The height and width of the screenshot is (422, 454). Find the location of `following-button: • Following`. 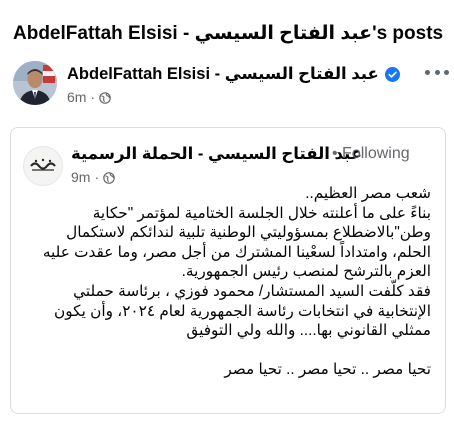

following-button: • Following is located at coordinates (371, 154).